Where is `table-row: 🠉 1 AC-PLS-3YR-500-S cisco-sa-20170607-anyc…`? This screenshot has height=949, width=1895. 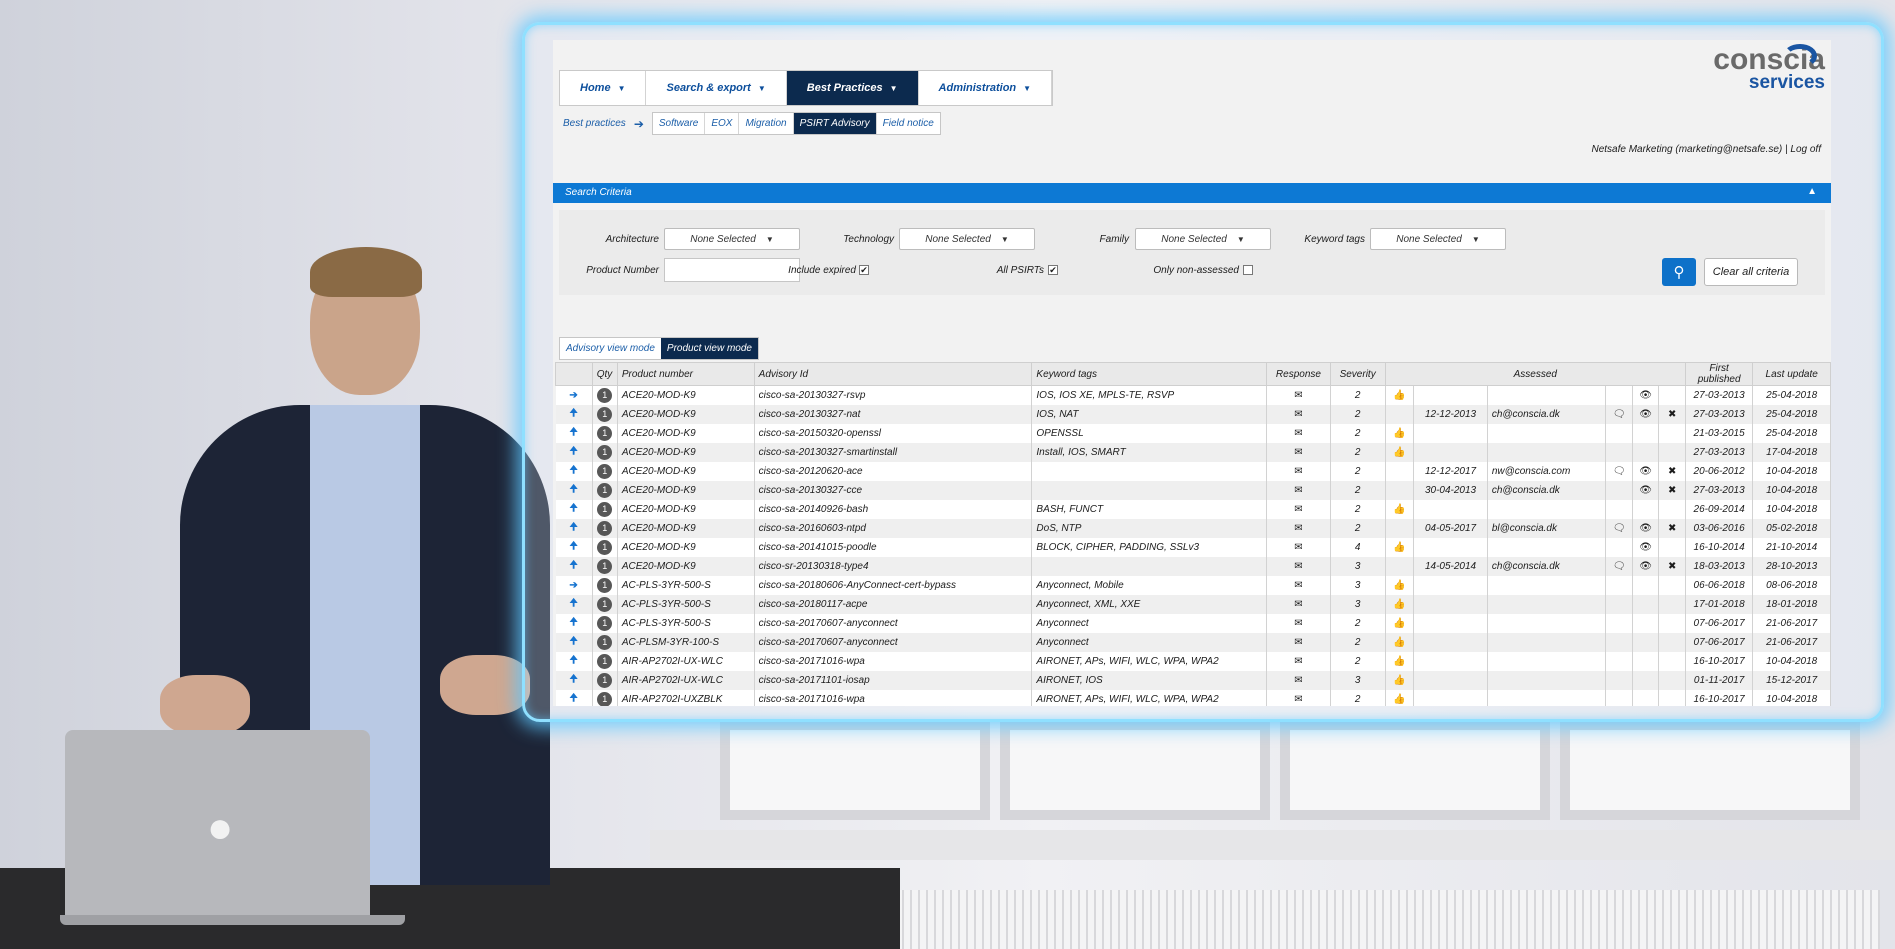 table-row: 🠉 1 AC-PLS-3YR-500-S cisco-sa-20170607-anyc… is located at coordinates (1193, 623).